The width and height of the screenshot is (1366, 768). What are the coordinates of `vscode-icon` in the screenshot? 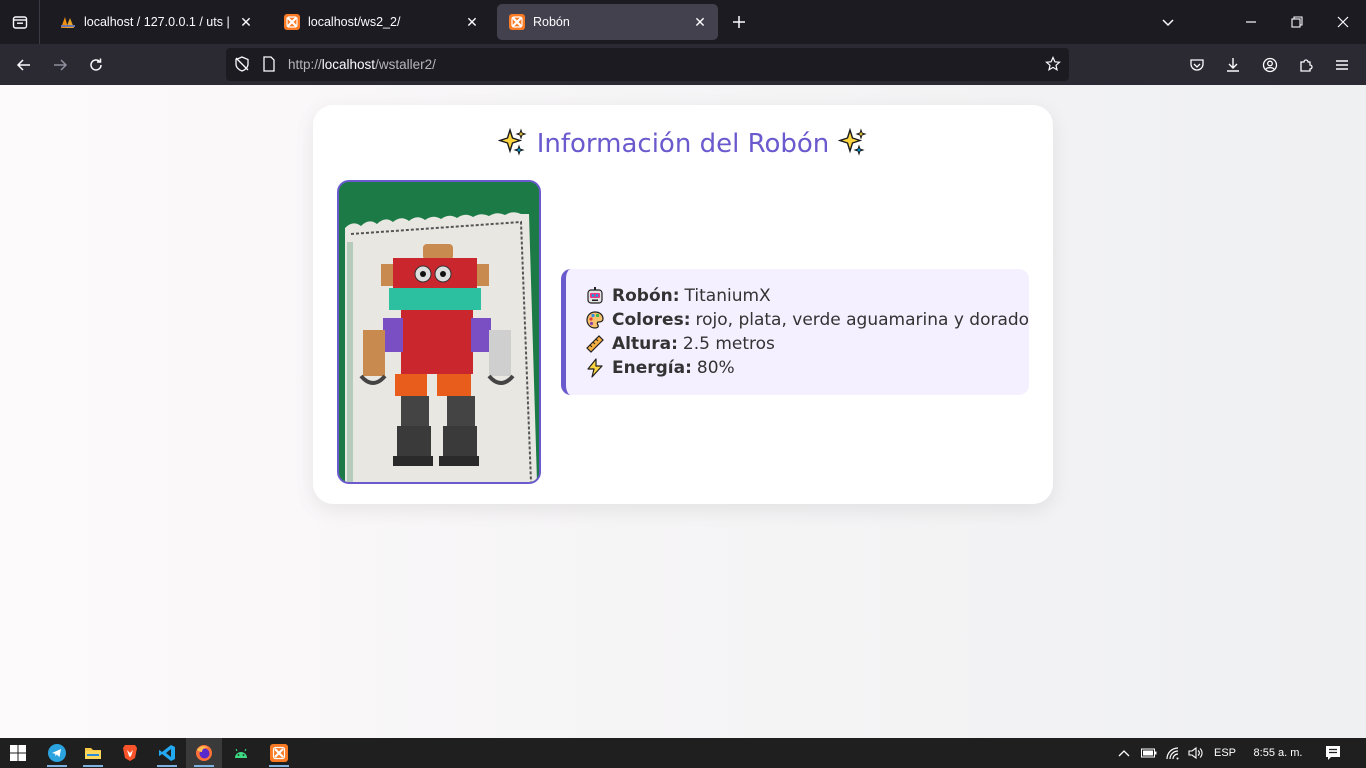 It's located at (167, 753).